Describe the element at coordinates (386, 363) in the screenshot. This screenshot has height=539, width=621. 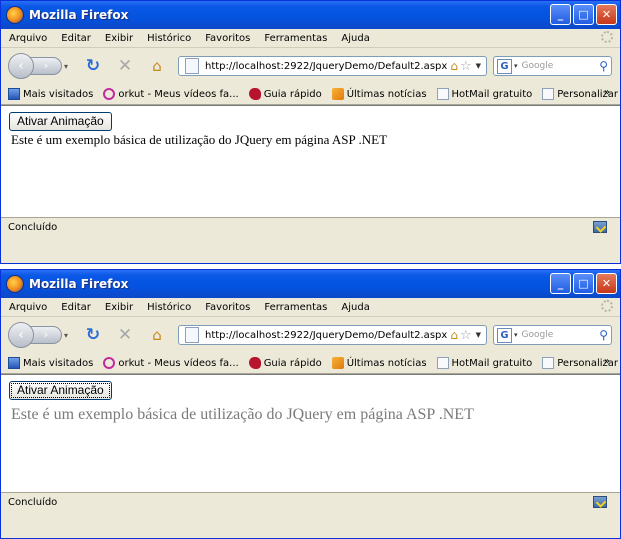
I see `bookmark-label: Últimas notícias` at that location.